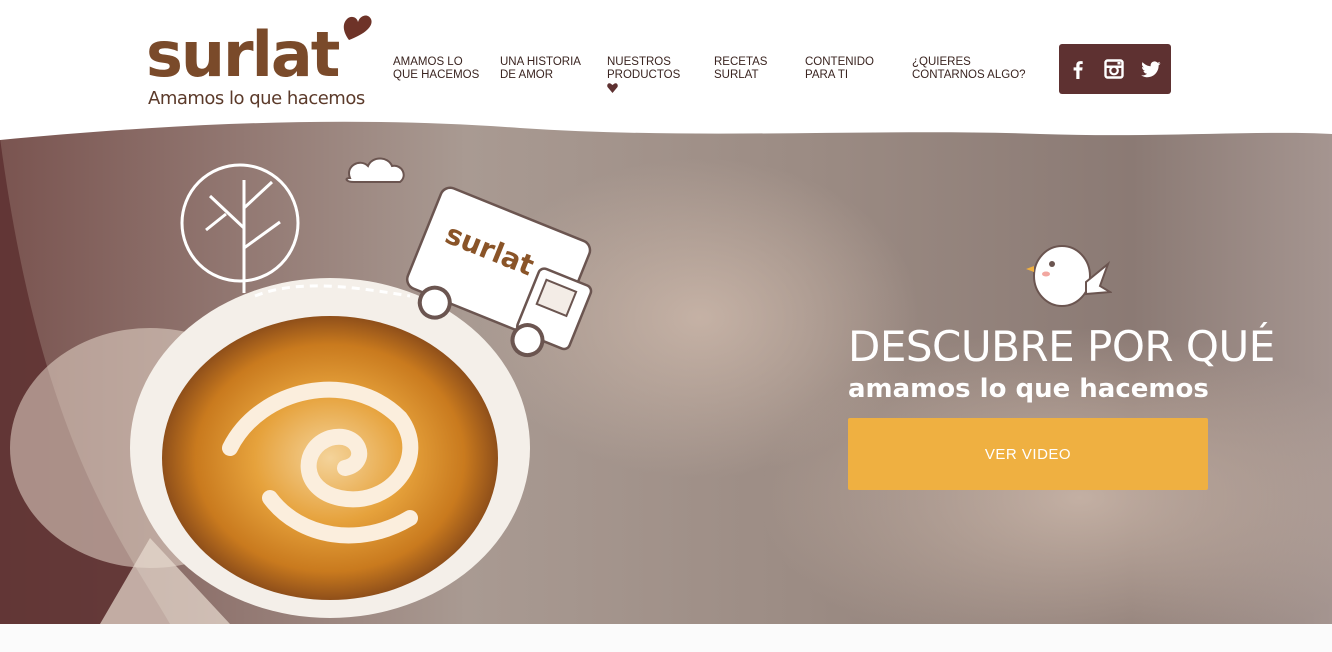 This screenshot has width=1332, height=652. Describe the element at coordinates (827, 74) in the screenshot. I see `nav-label: PARA TI` at that location.